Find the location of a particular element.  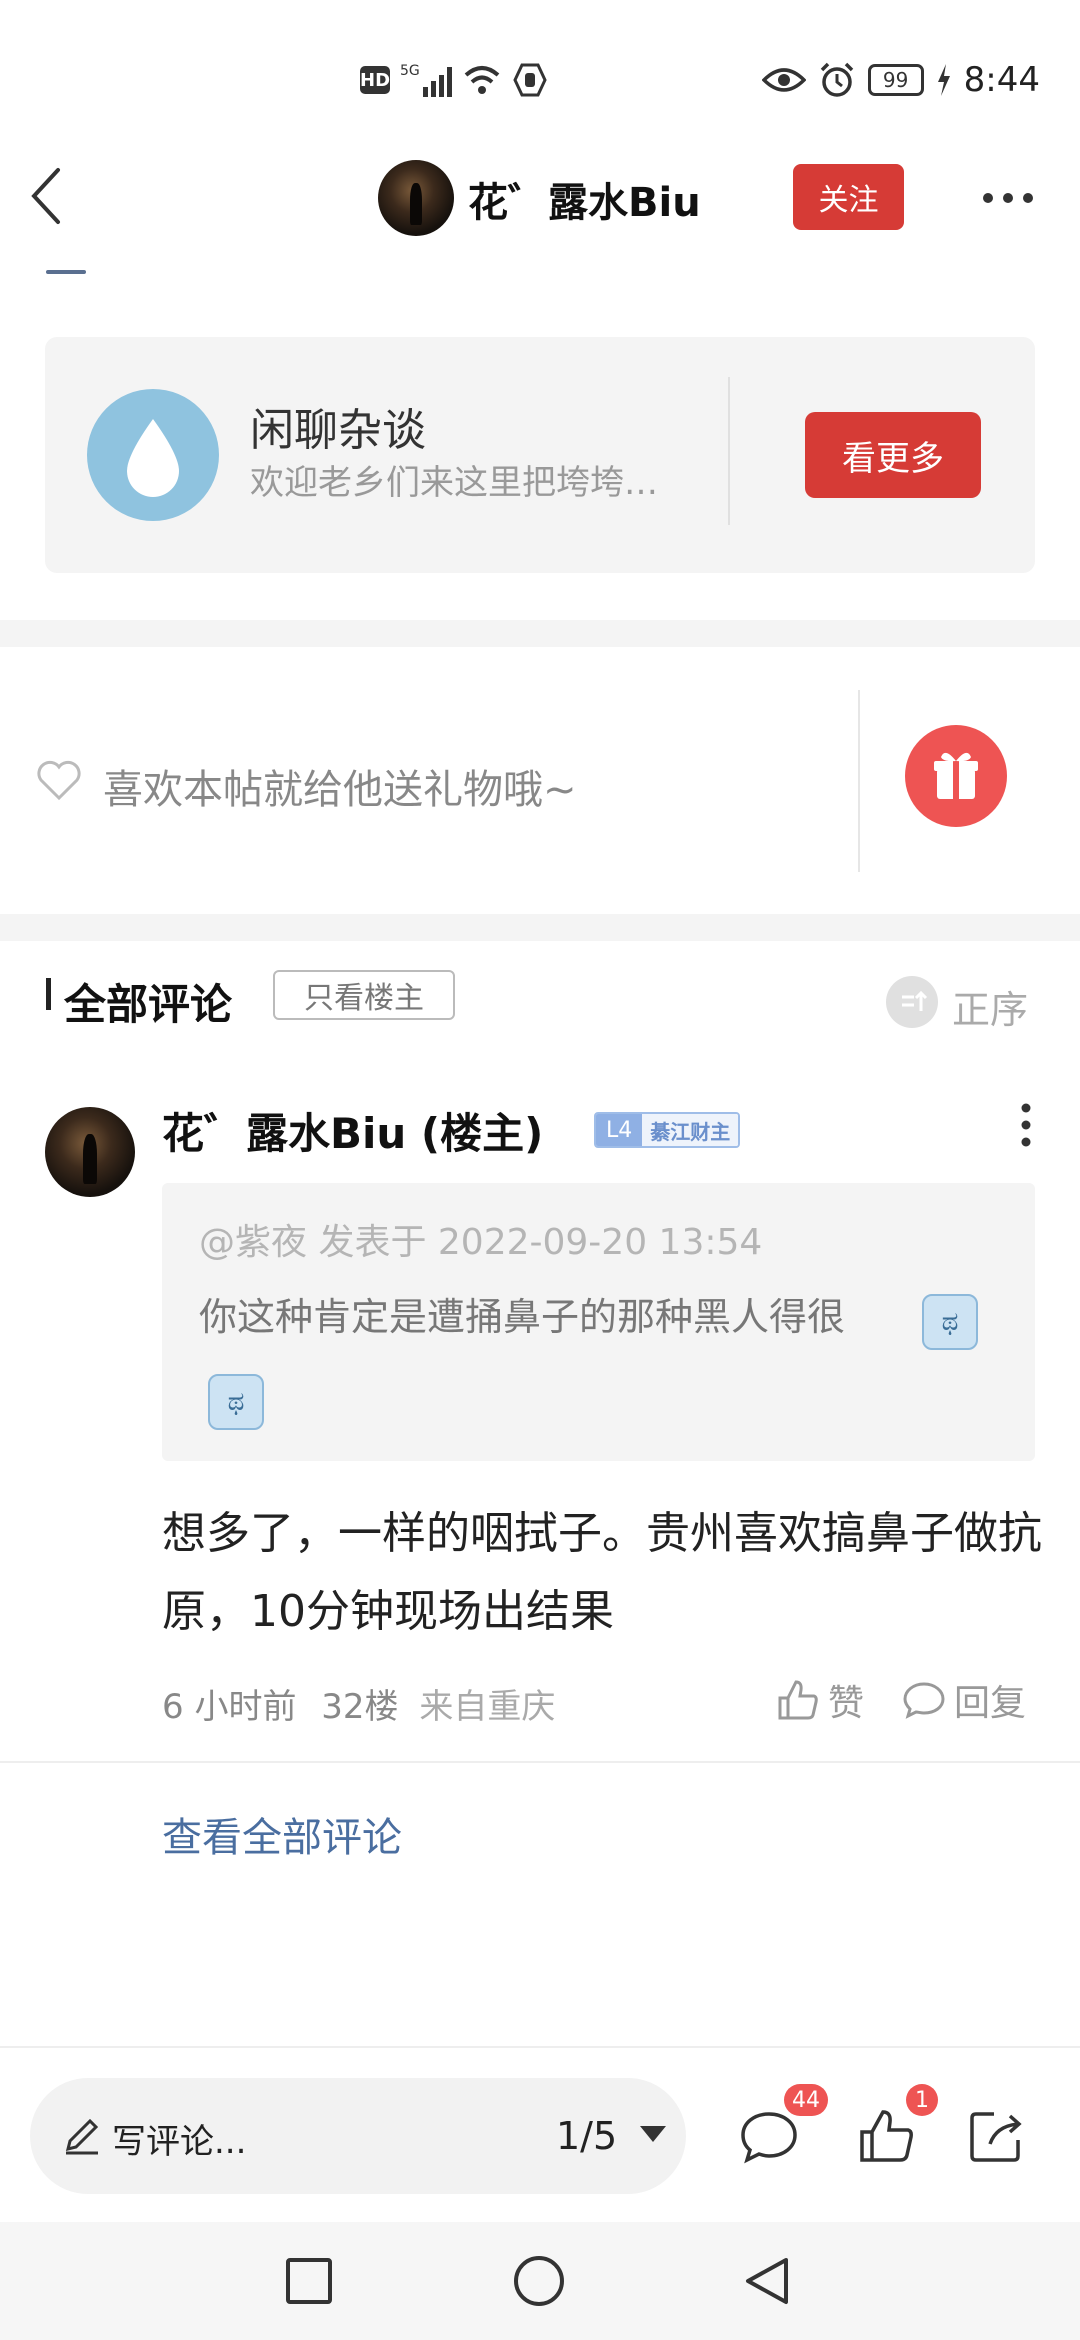

reply-label: 回复 is located at coordinates (990, 1703).